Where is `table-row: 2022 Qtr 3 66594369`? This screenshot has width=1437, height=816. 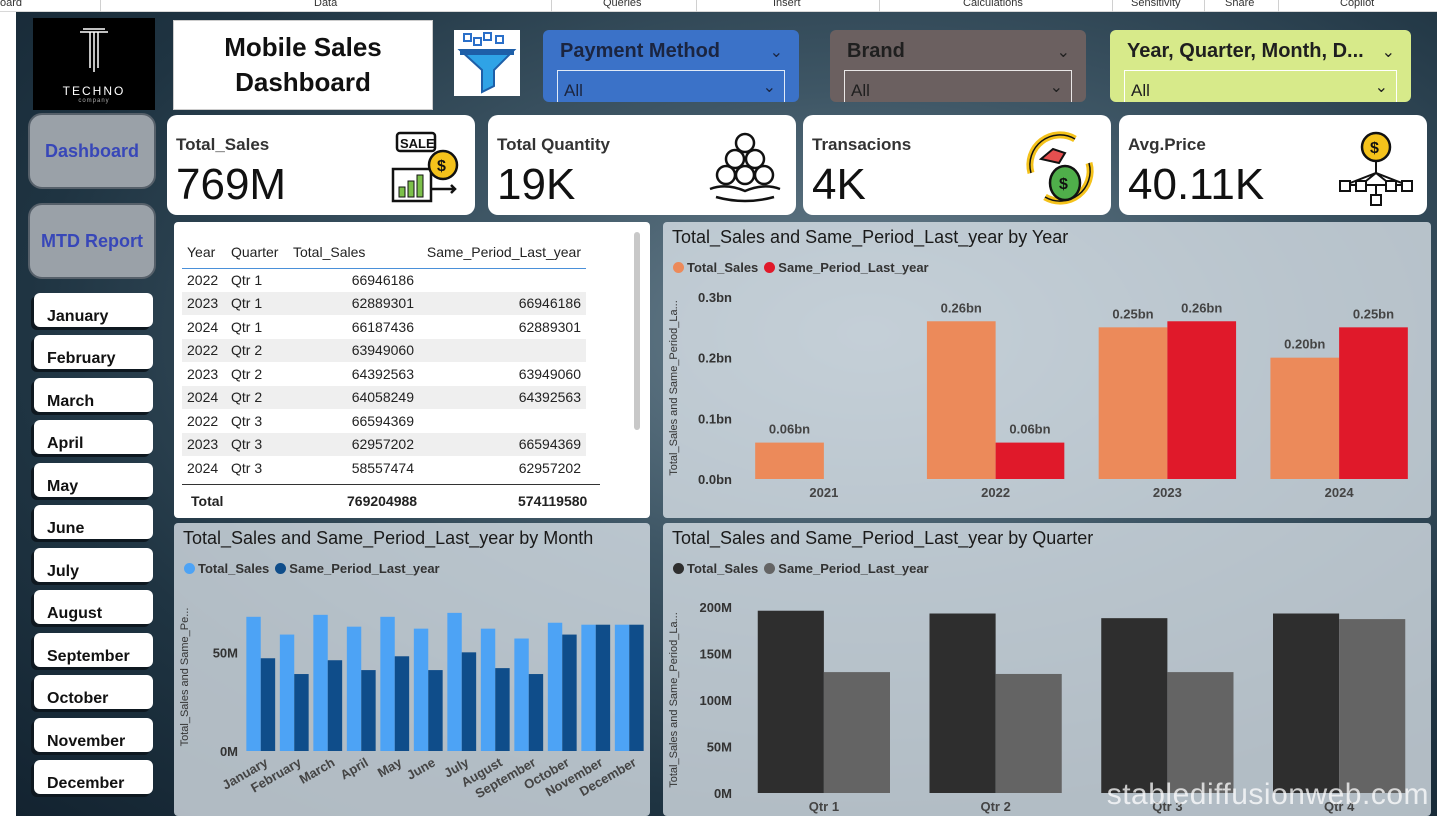 table-row: 2022 Qtr 3 66594369 is located at coordinates (384, 421).